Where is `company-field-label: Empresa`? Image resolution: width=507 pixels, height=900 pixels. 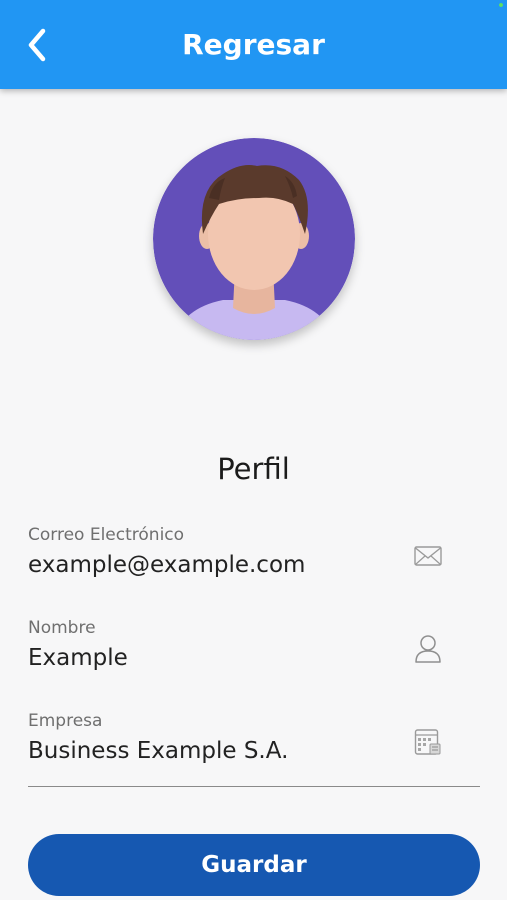 company-field-label: Empresa is located at coordinates (65, 721).